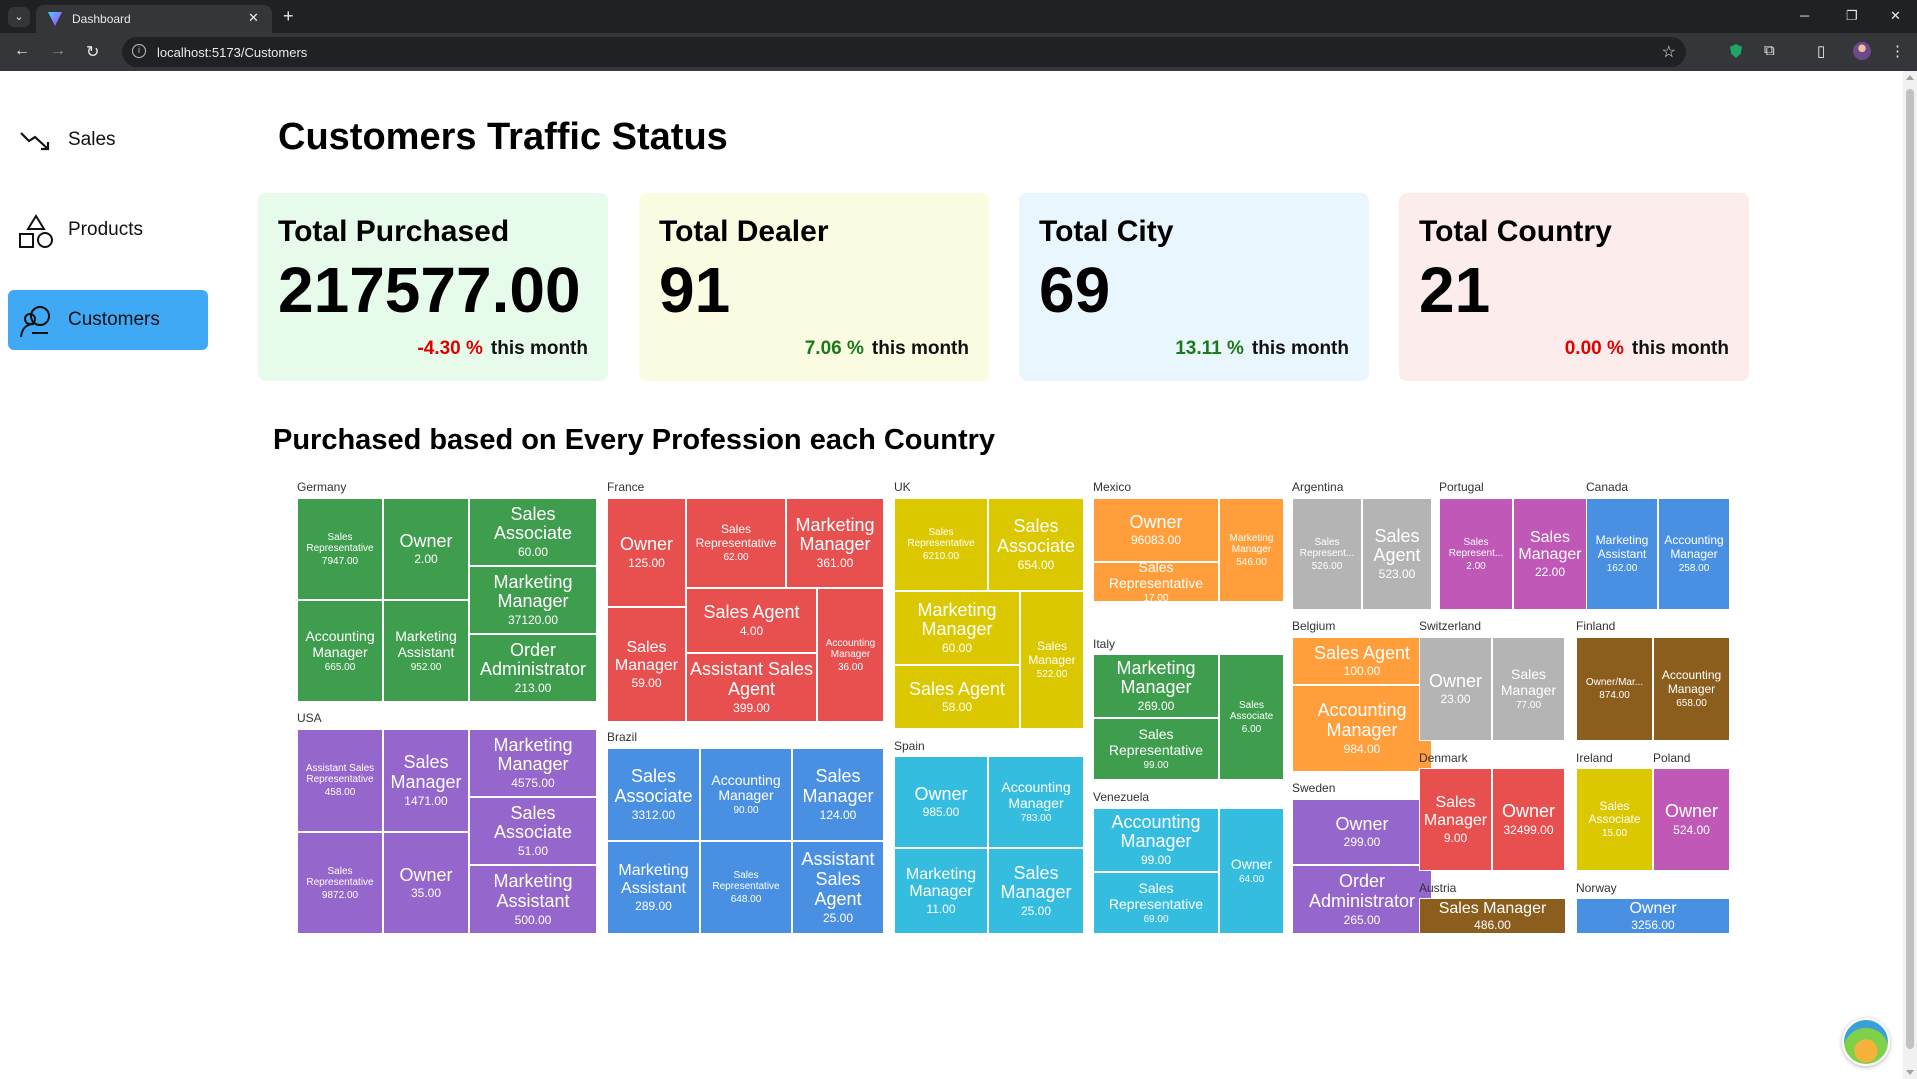  Describe the element at coordinates (1156, 749) in the screenshot. I see `treemap-cell-italy-sales-representative: Sales Representative 99.00` at that location.